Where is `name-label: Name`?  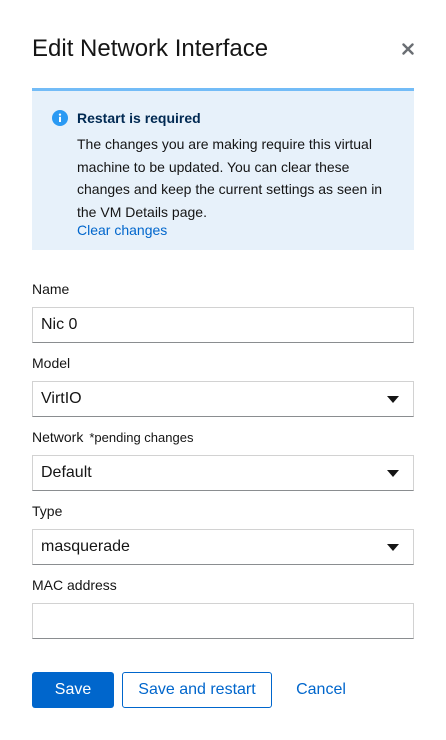
name-label: Name is located at coordinates (51, 289).